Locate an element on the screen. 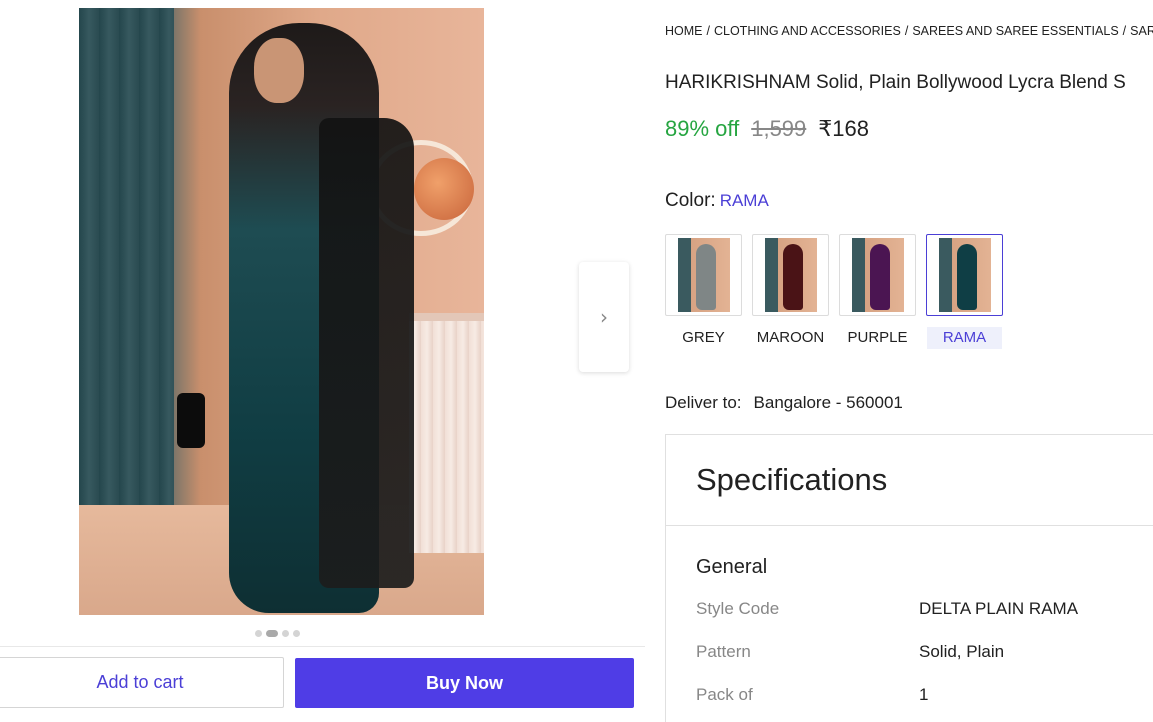 Image resolution: width=1153 pixels, height=722 pixels. spec-row: Pack of 1 is located at coordinates (812, 695).